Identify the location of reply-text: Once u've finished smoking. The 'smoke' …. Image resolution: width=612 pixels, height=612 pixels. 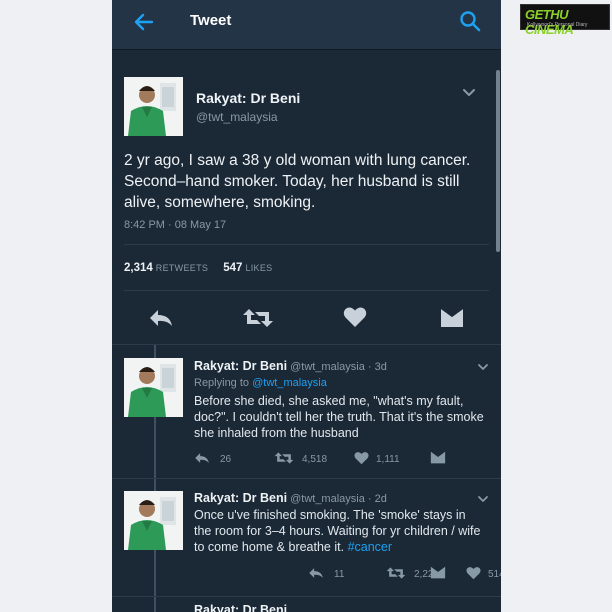
(339, 531).